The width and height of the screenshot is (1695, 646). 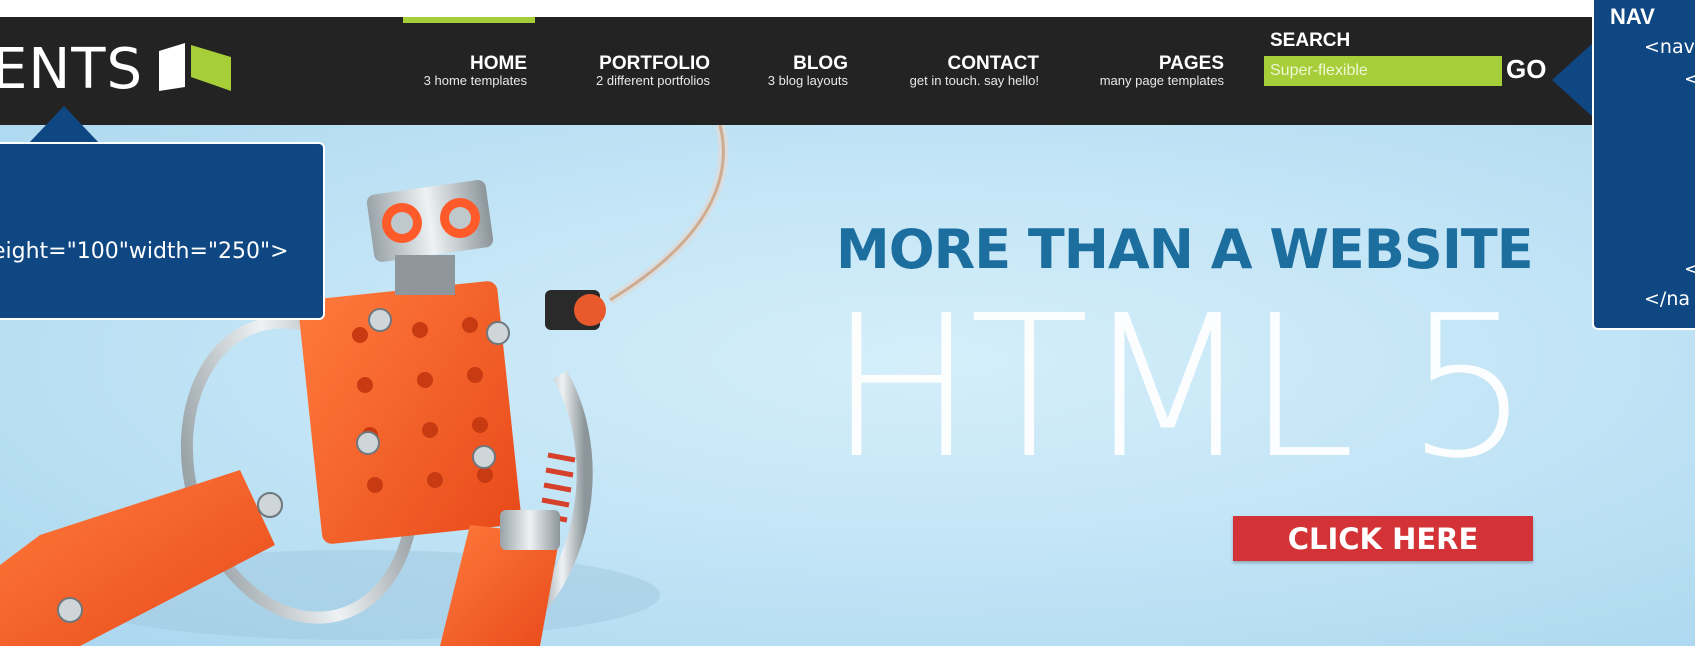 What do you see at coordinates (162, 231) in the screenshot?
I see `code-callout-left: eight="100"width="250">` at bounding box center [162, 231].